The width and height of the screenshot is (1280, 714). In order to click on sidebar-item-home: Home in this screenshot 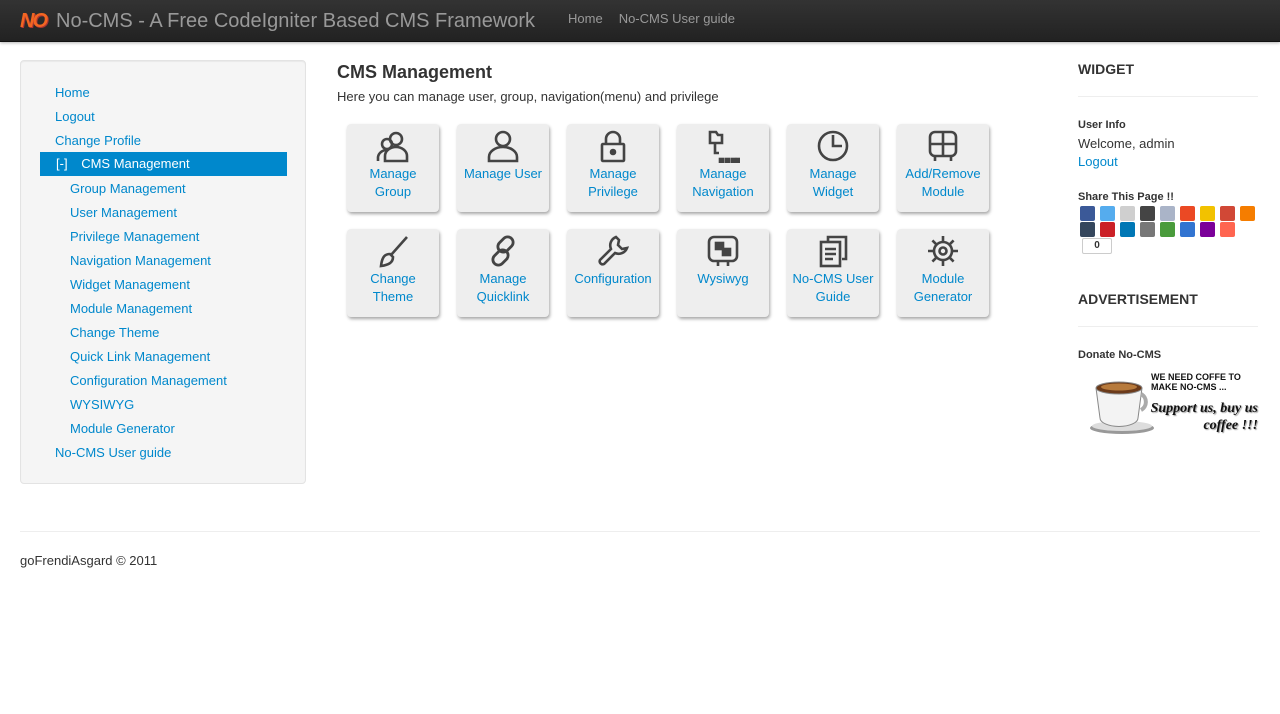, I will do `click(72, 93)`.